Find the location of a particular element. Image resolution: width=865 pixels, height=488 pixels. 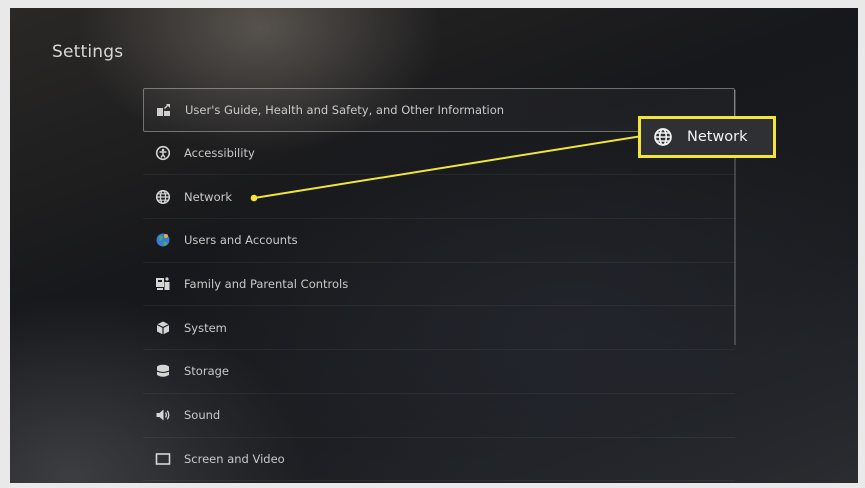

menu-item-label: System is located at coordinates (205, 327).